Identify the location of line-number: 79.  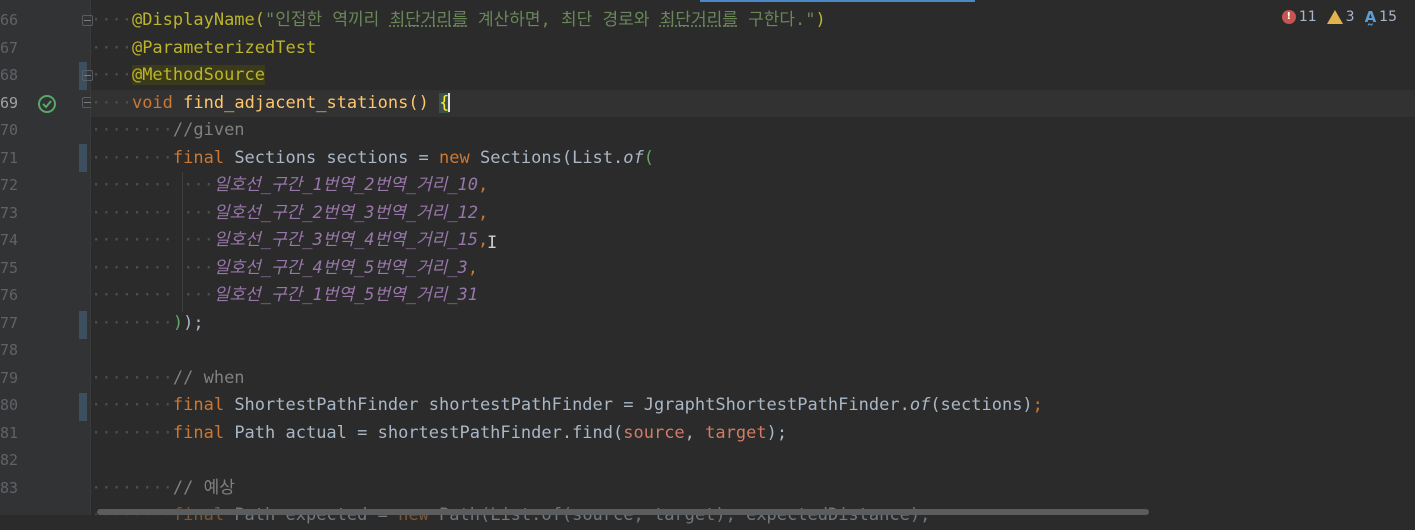
(9, 377).